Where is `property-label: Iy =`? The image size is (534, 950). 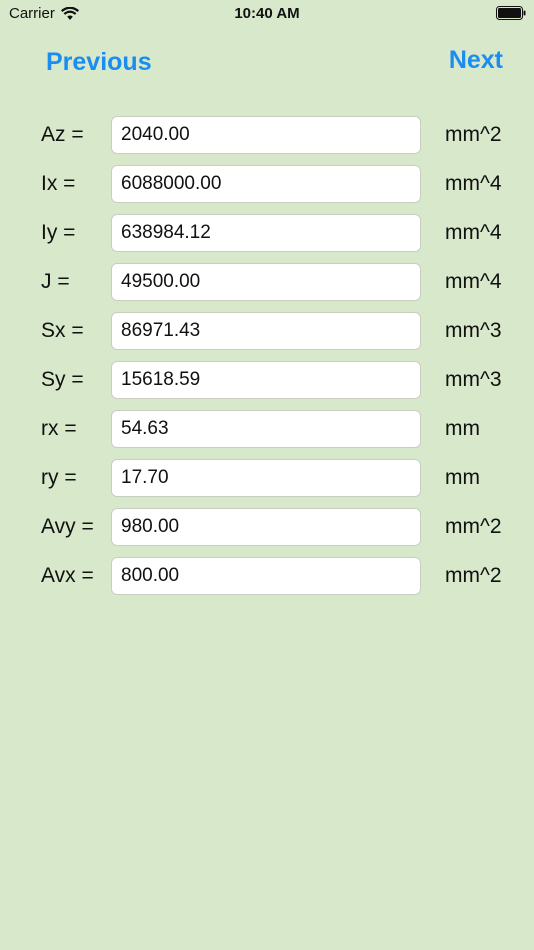
property-label: Iy = is located at coordinates (58, 232).